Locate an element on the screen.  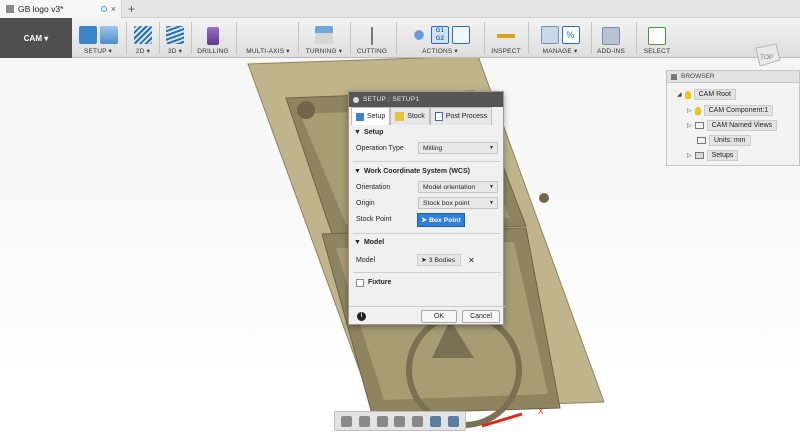
toolbar-2d: 2D ▾ is located at coordinates (143, 38).